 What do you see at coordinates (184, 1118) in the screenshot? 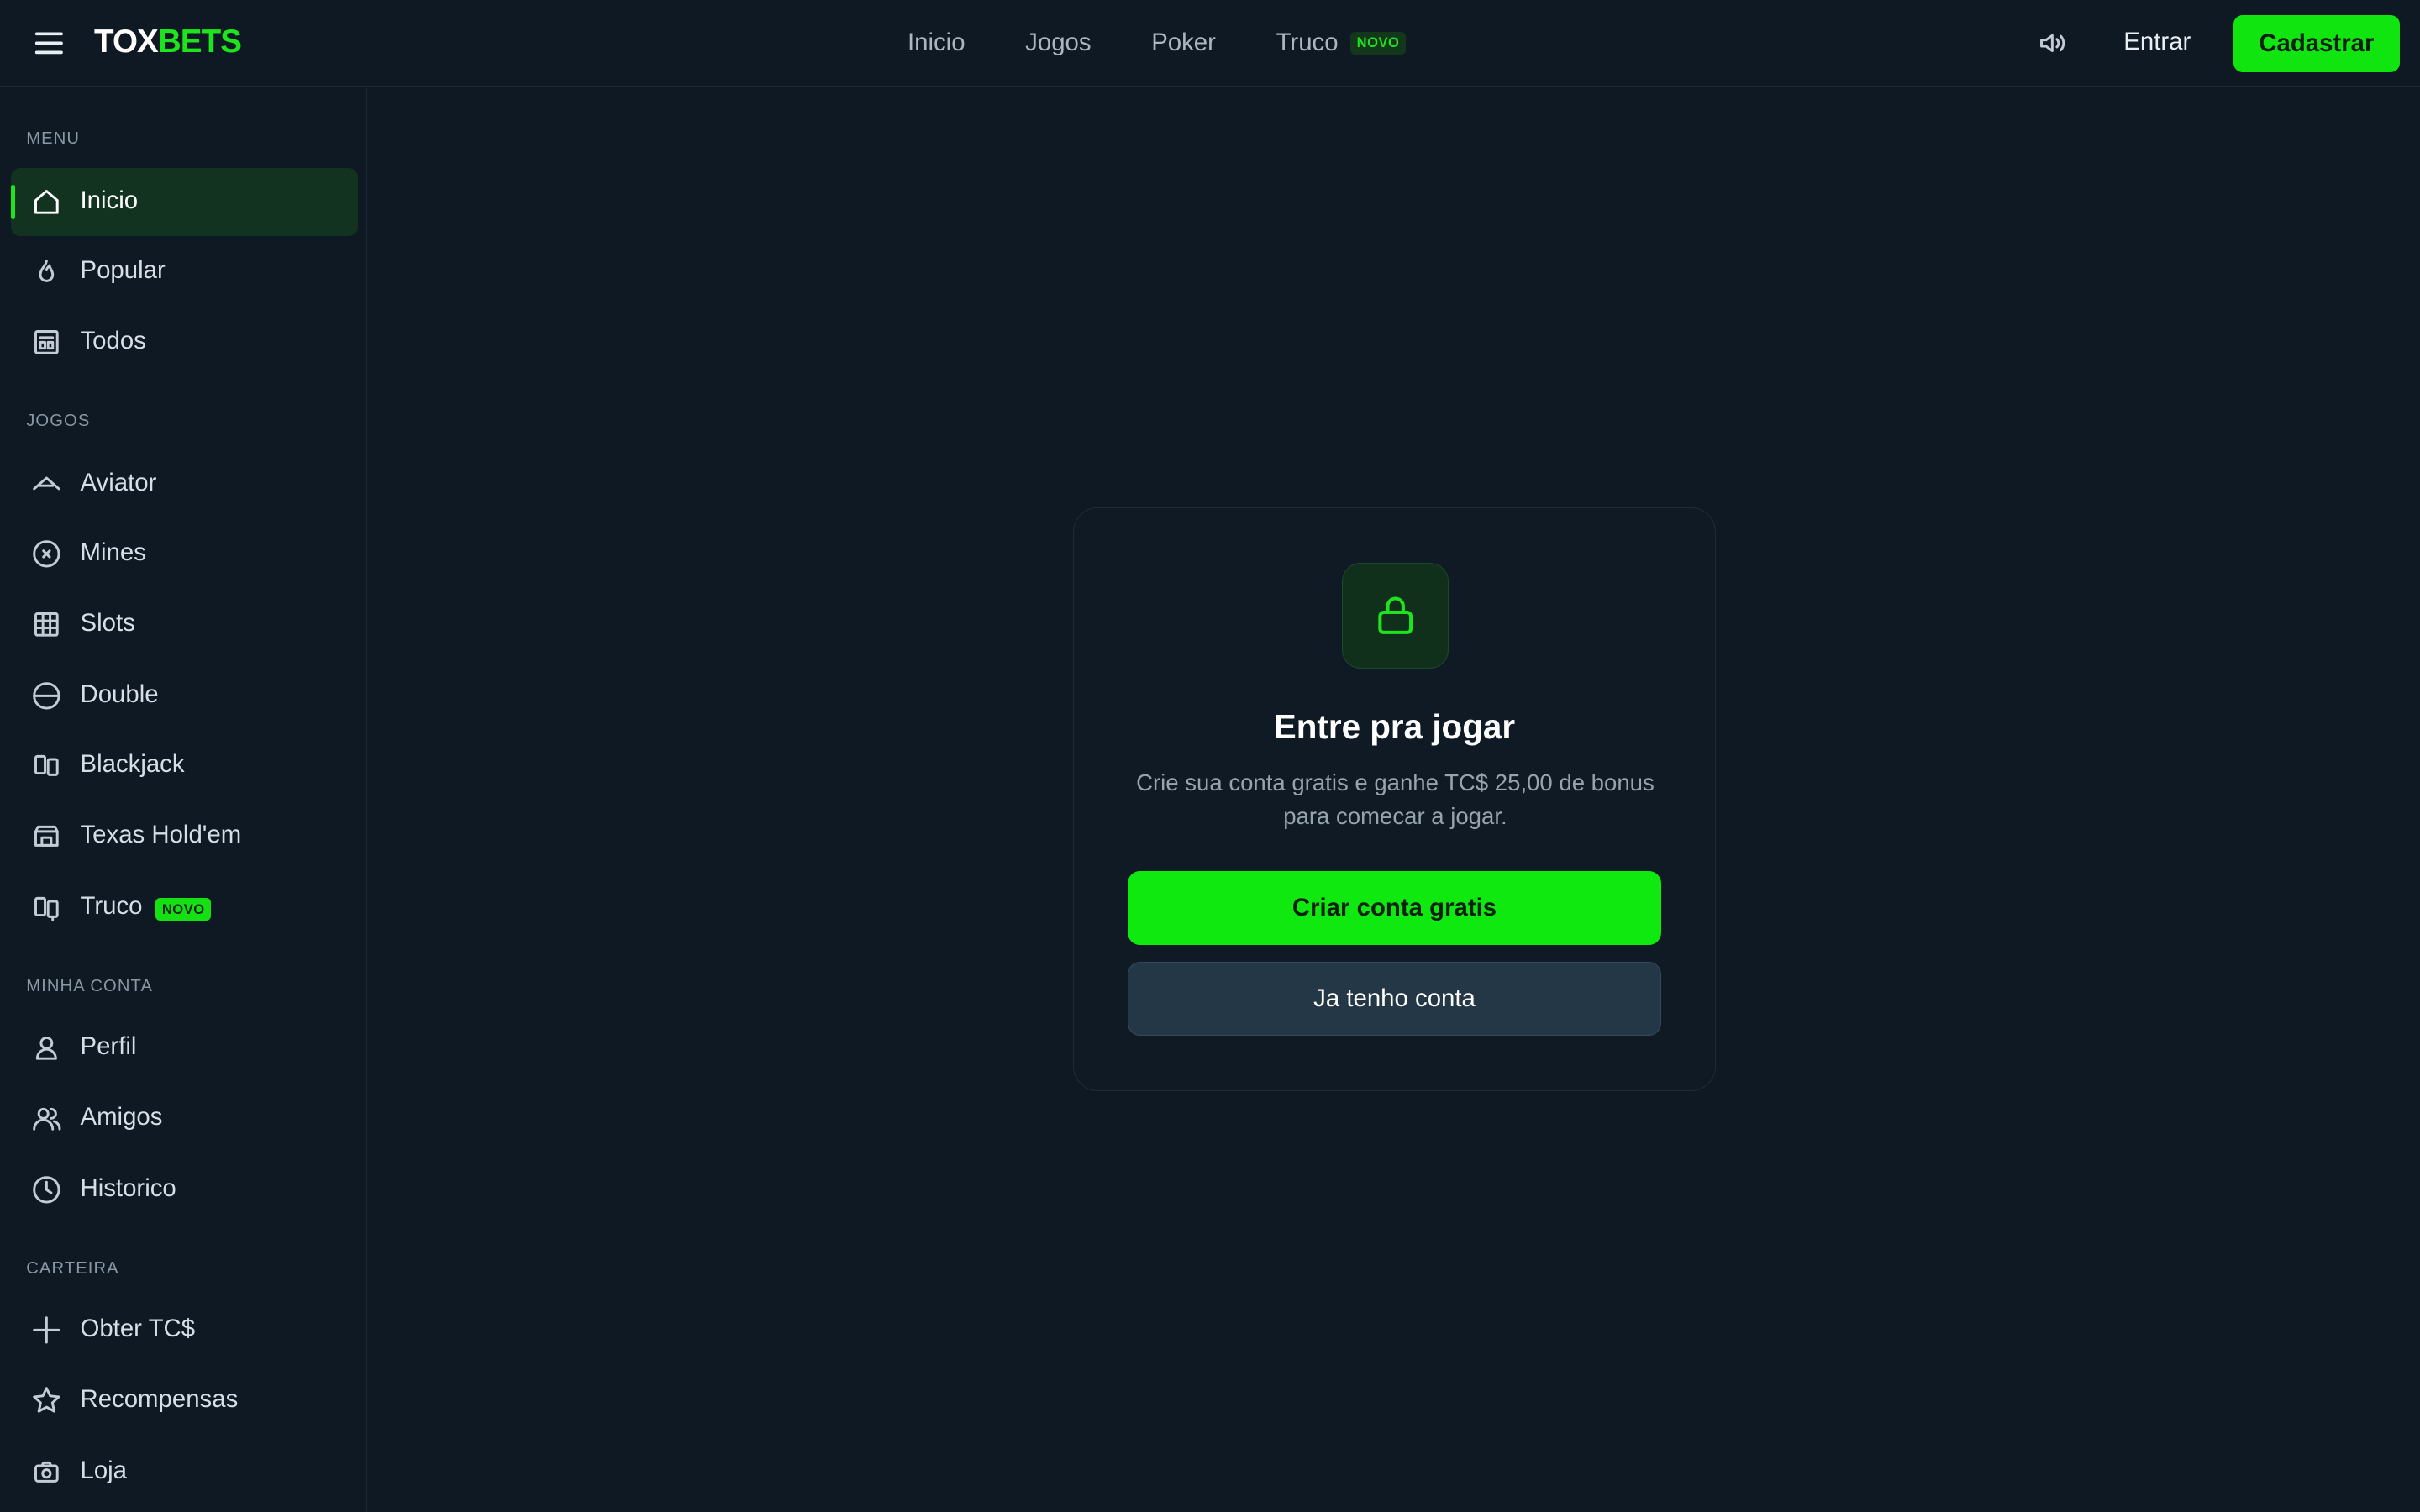
I see `sidebar-item-amigos: Amigos` at bounding box center [184, 1118].